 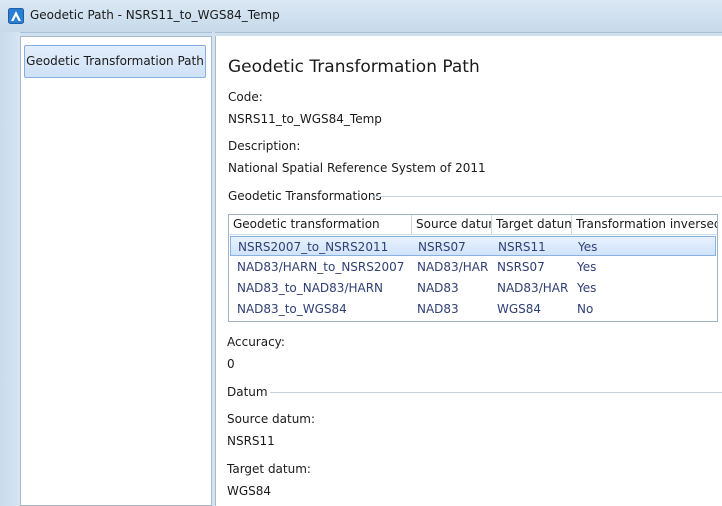 What do you see at coordinates (531, 224) in the screenshot?
I see `column-header-target-datum: Target datum` at bounding box center [531, 224].